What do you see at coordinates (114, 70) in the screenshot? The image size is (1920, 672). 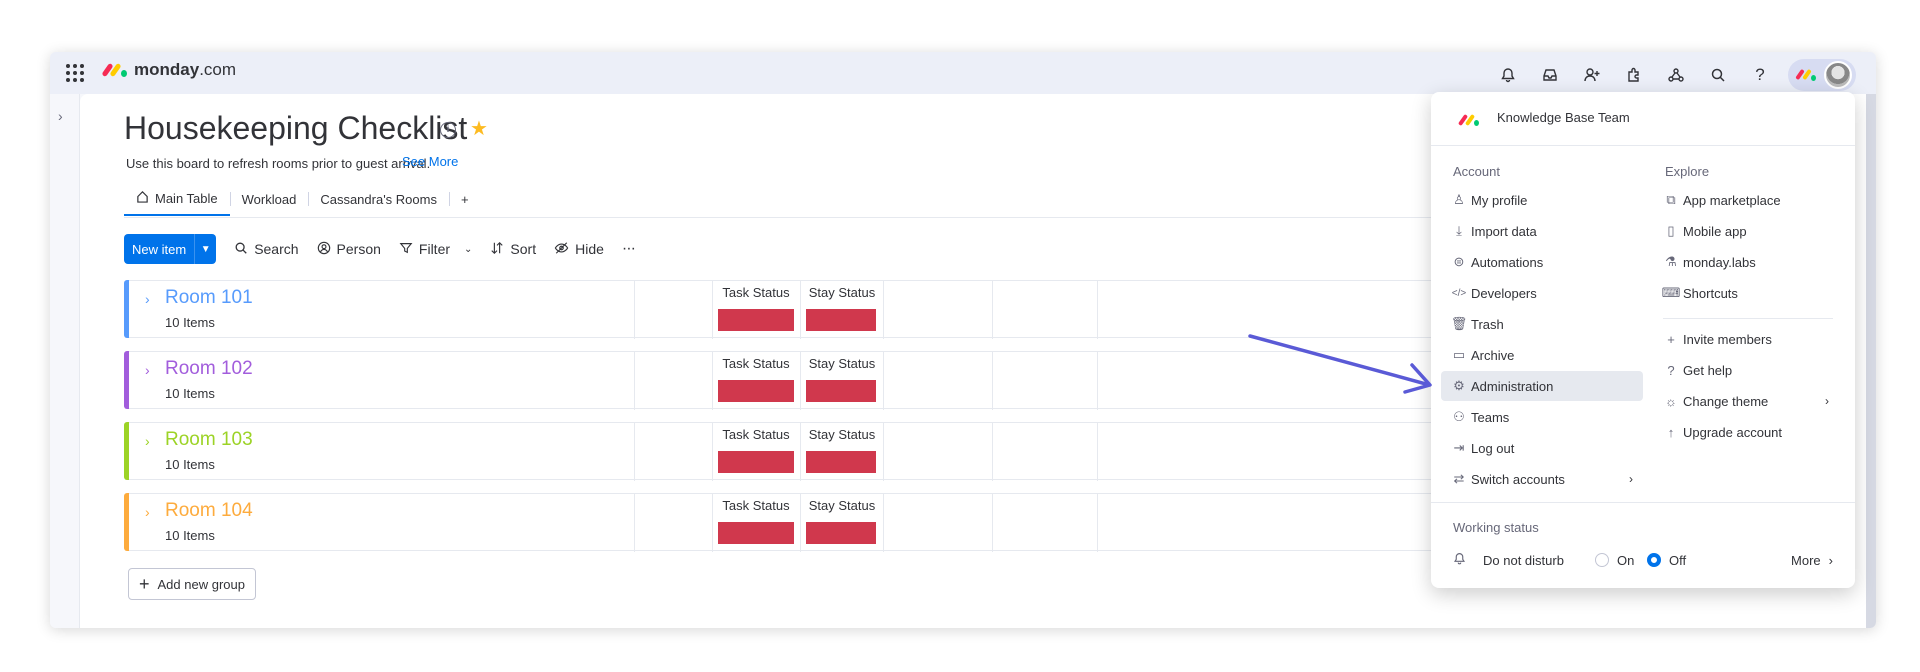 I see `monday-logo-mark-icon` at bounding box center [114, 70].